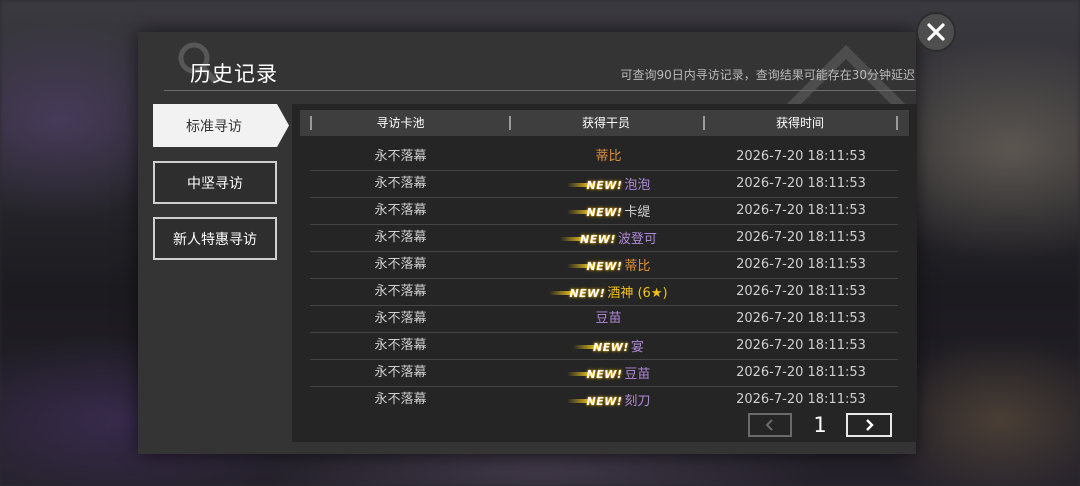 This screenshot has width=1080, height=486. I want to click on table-row: 永不落幕 NEW! 卡缇 2026-7-20 18:11:53, so click(604, 211).